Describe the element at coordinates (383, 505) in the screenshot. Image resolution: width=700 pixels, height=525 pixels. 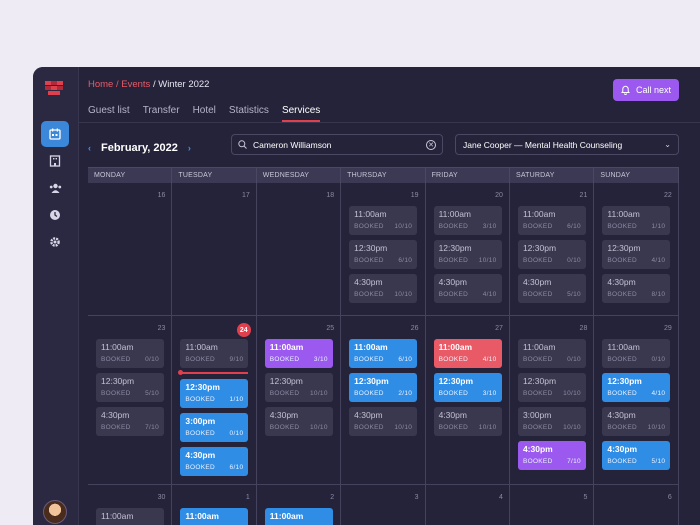
I see `calendar-day: 3` at that location.